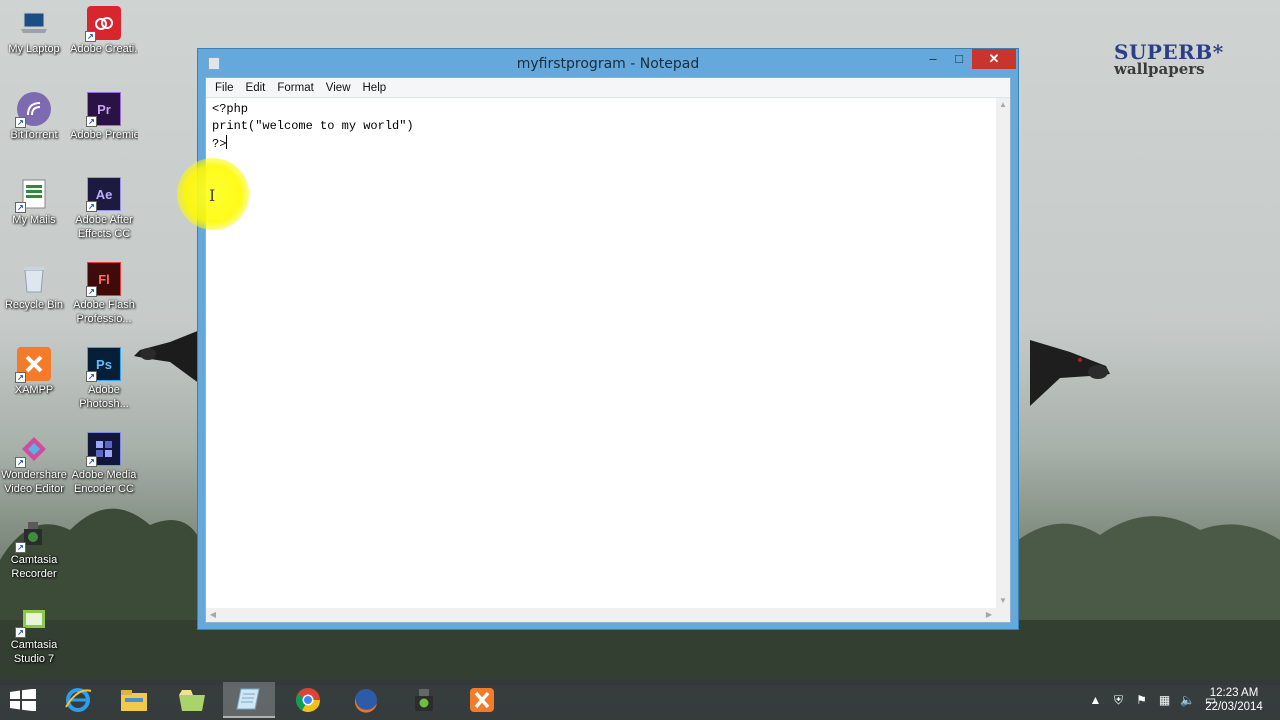  I want to click on xampp-icon: ↗, so click(33, 365).